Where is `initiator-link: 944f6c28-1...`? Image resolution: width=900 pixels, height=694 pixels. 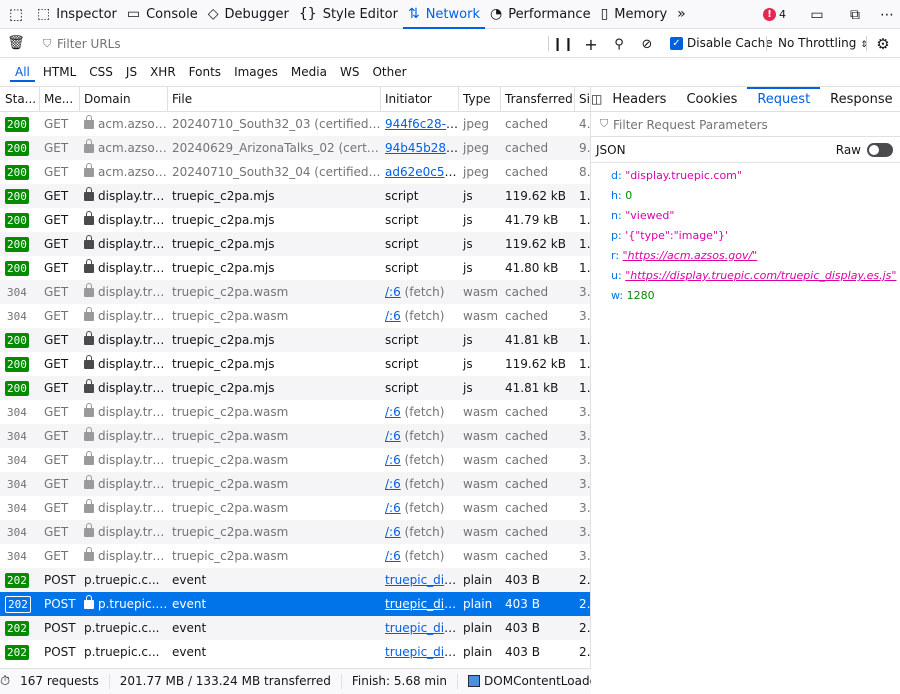
initiator-link: 944f6c28-1... is located at coordinates (422, 124).